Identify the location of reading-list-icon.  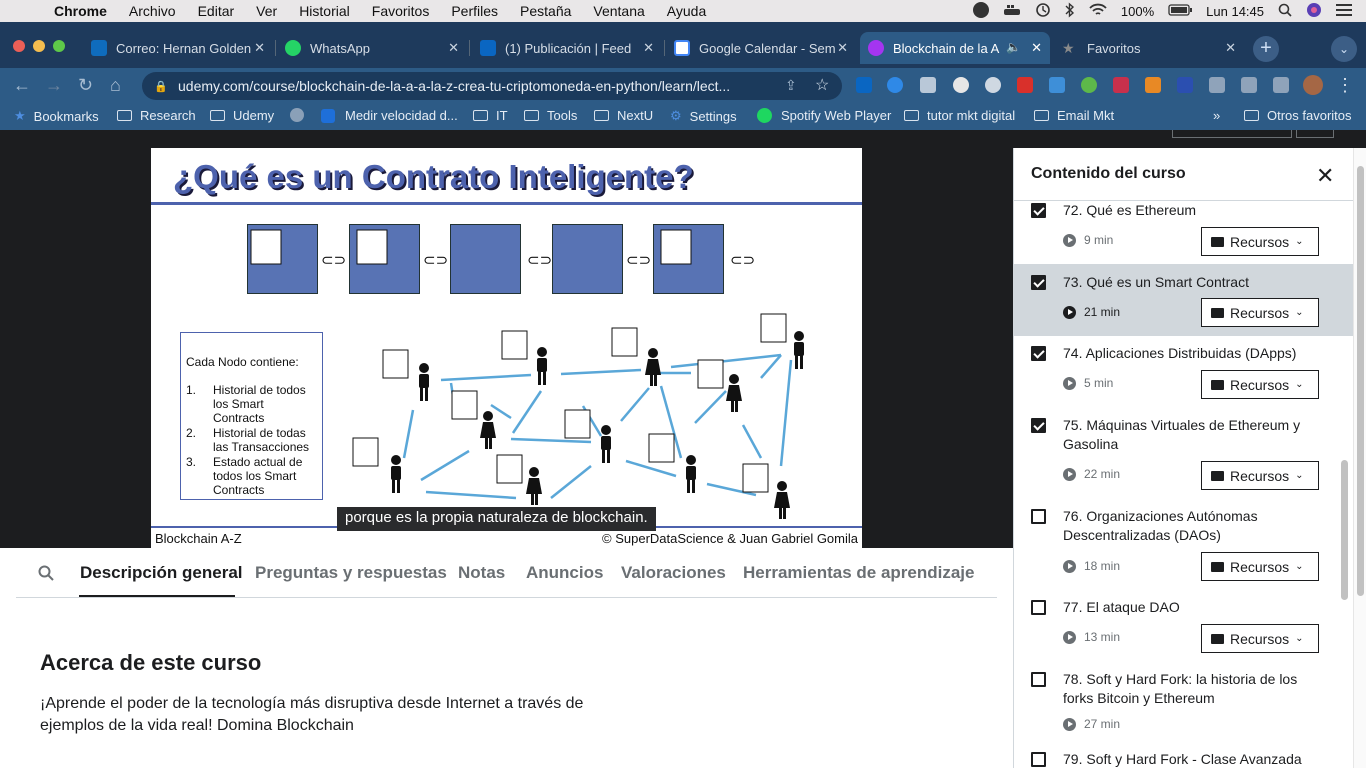
(1249, 85).